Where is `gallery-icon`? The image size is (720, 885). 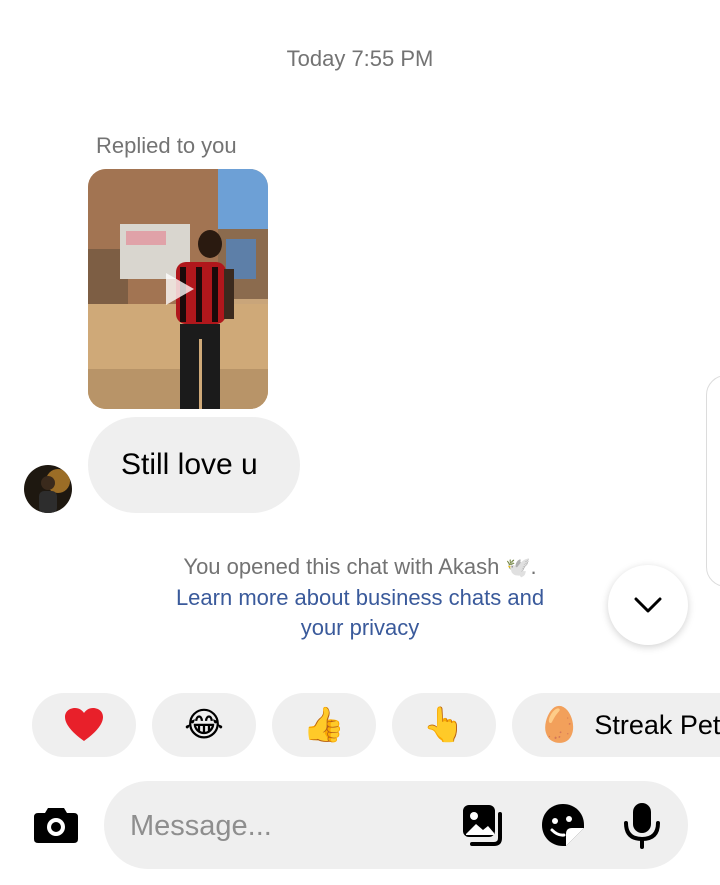 gallery-icon is located at coordinates (482, 825).